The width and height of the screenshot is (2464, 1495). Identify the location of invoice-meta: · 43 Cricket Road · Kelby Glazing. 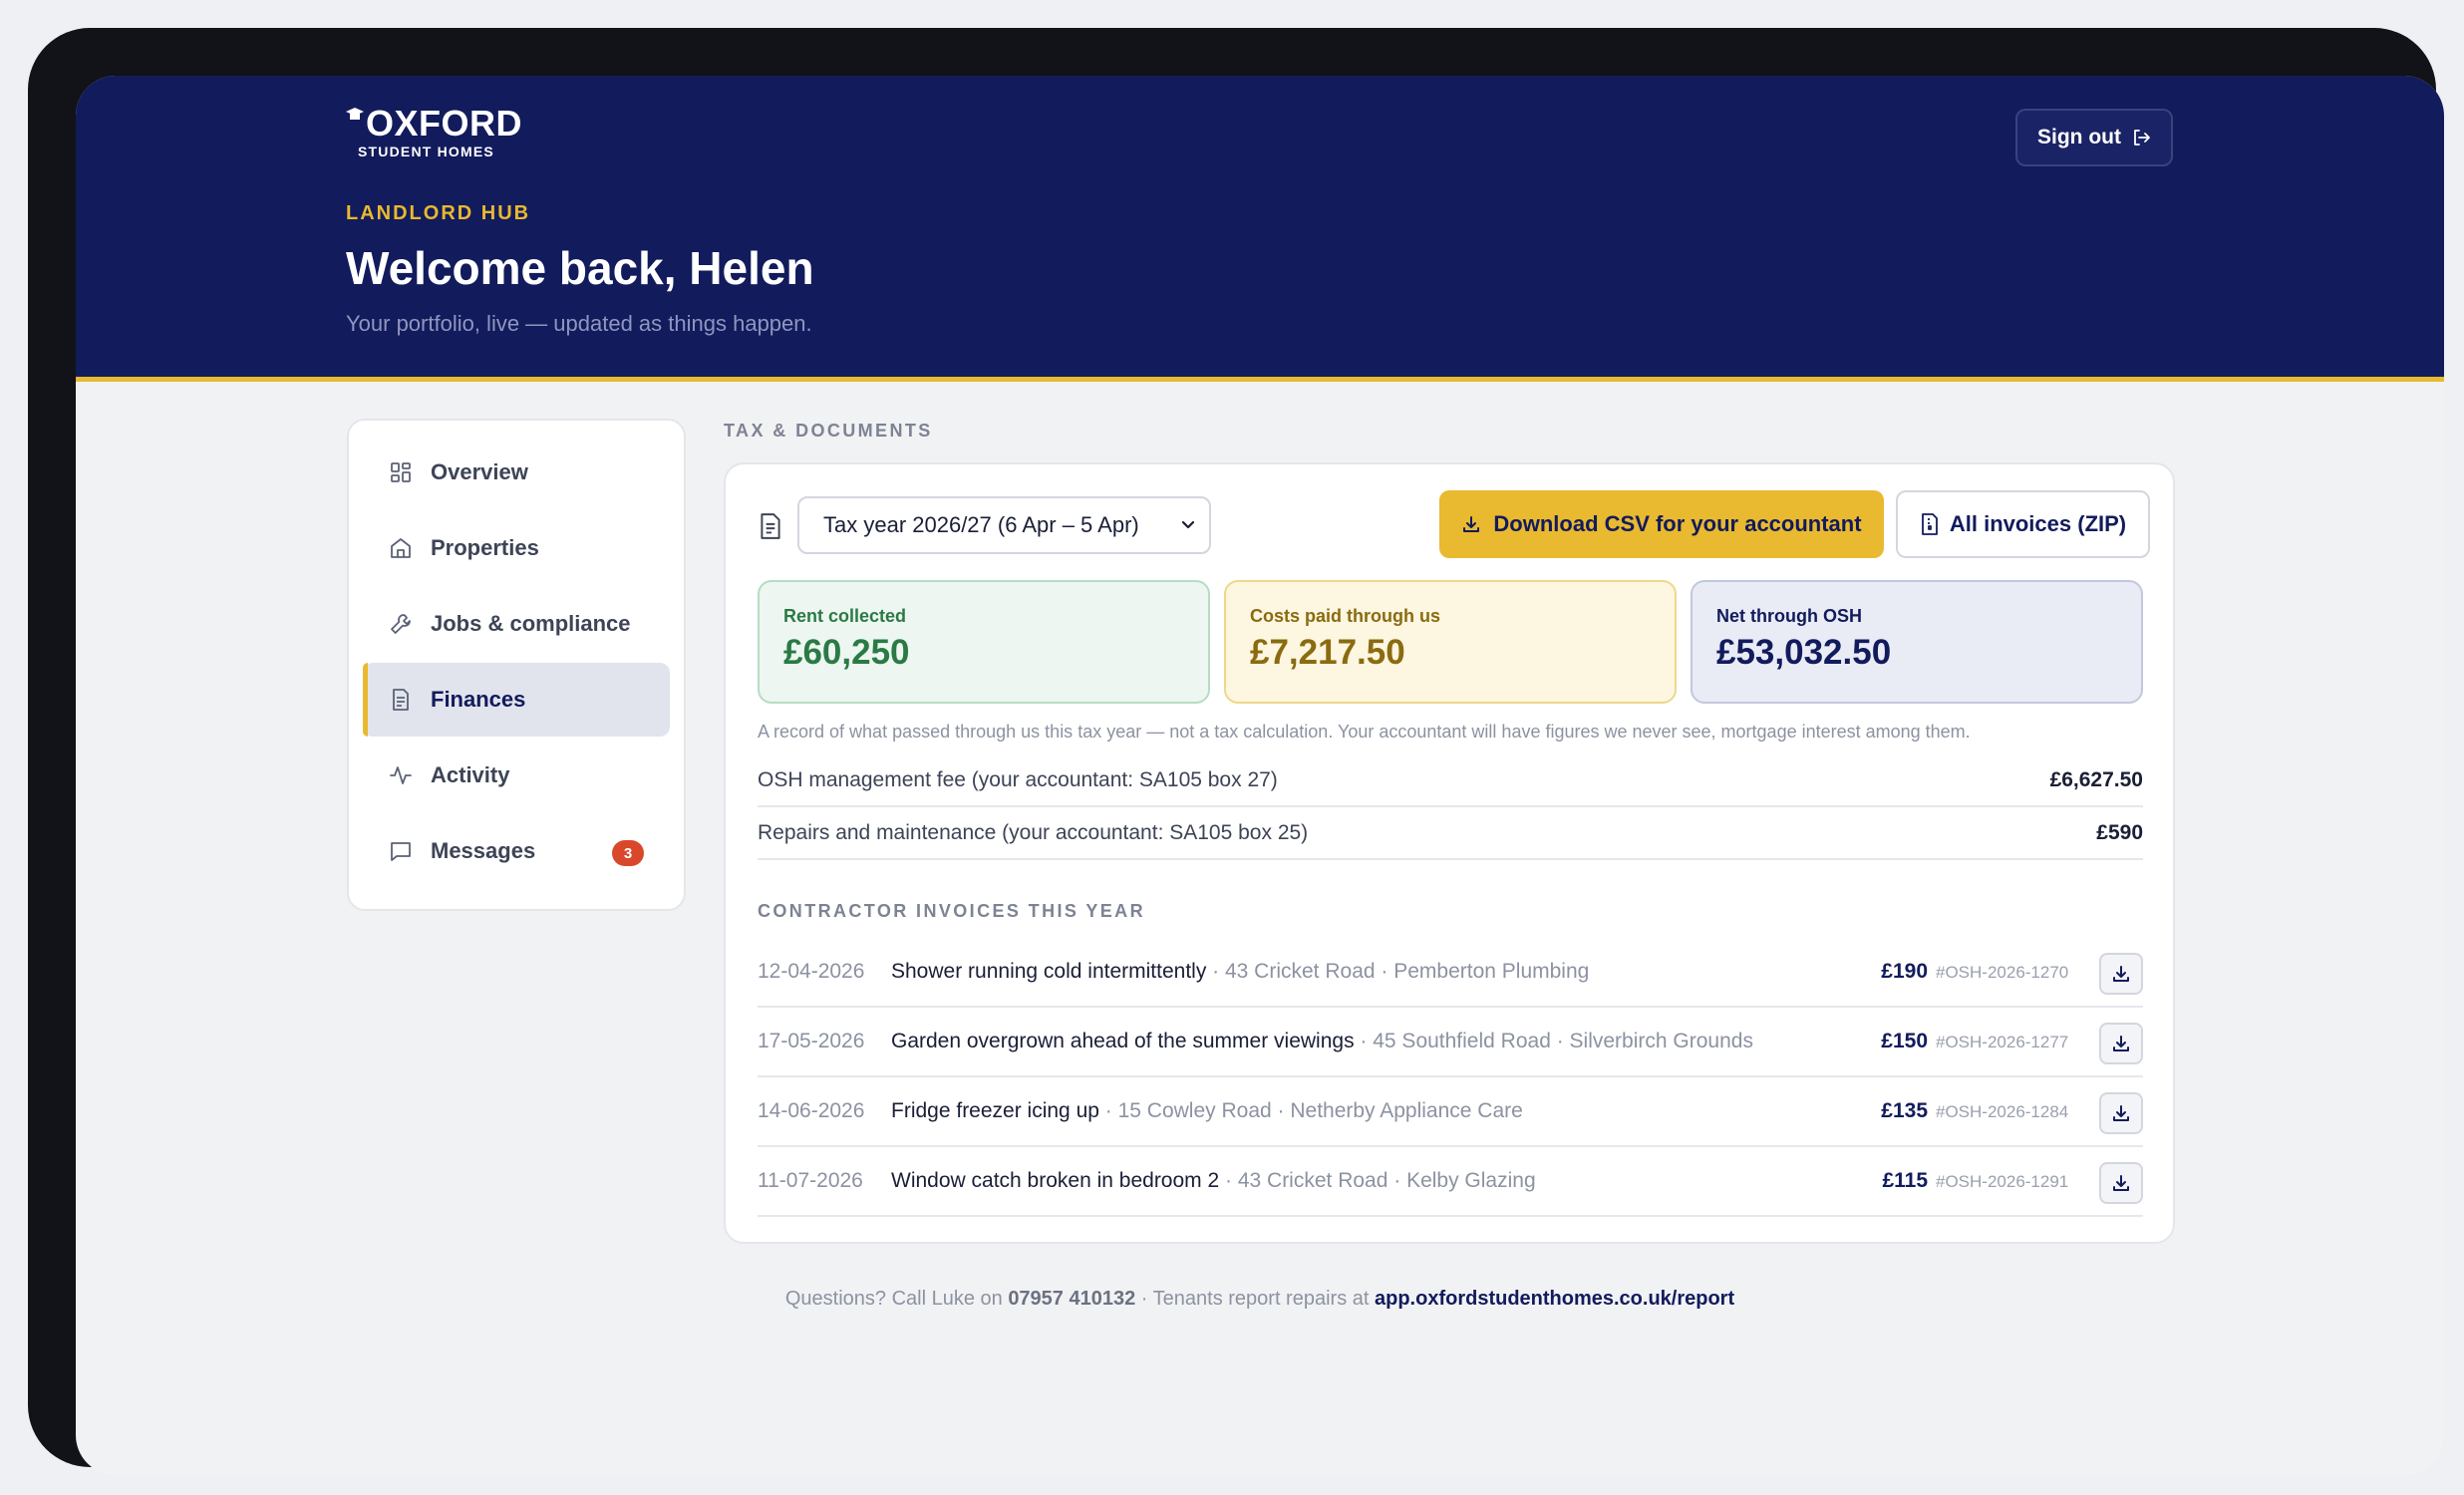
(1377, 1180).